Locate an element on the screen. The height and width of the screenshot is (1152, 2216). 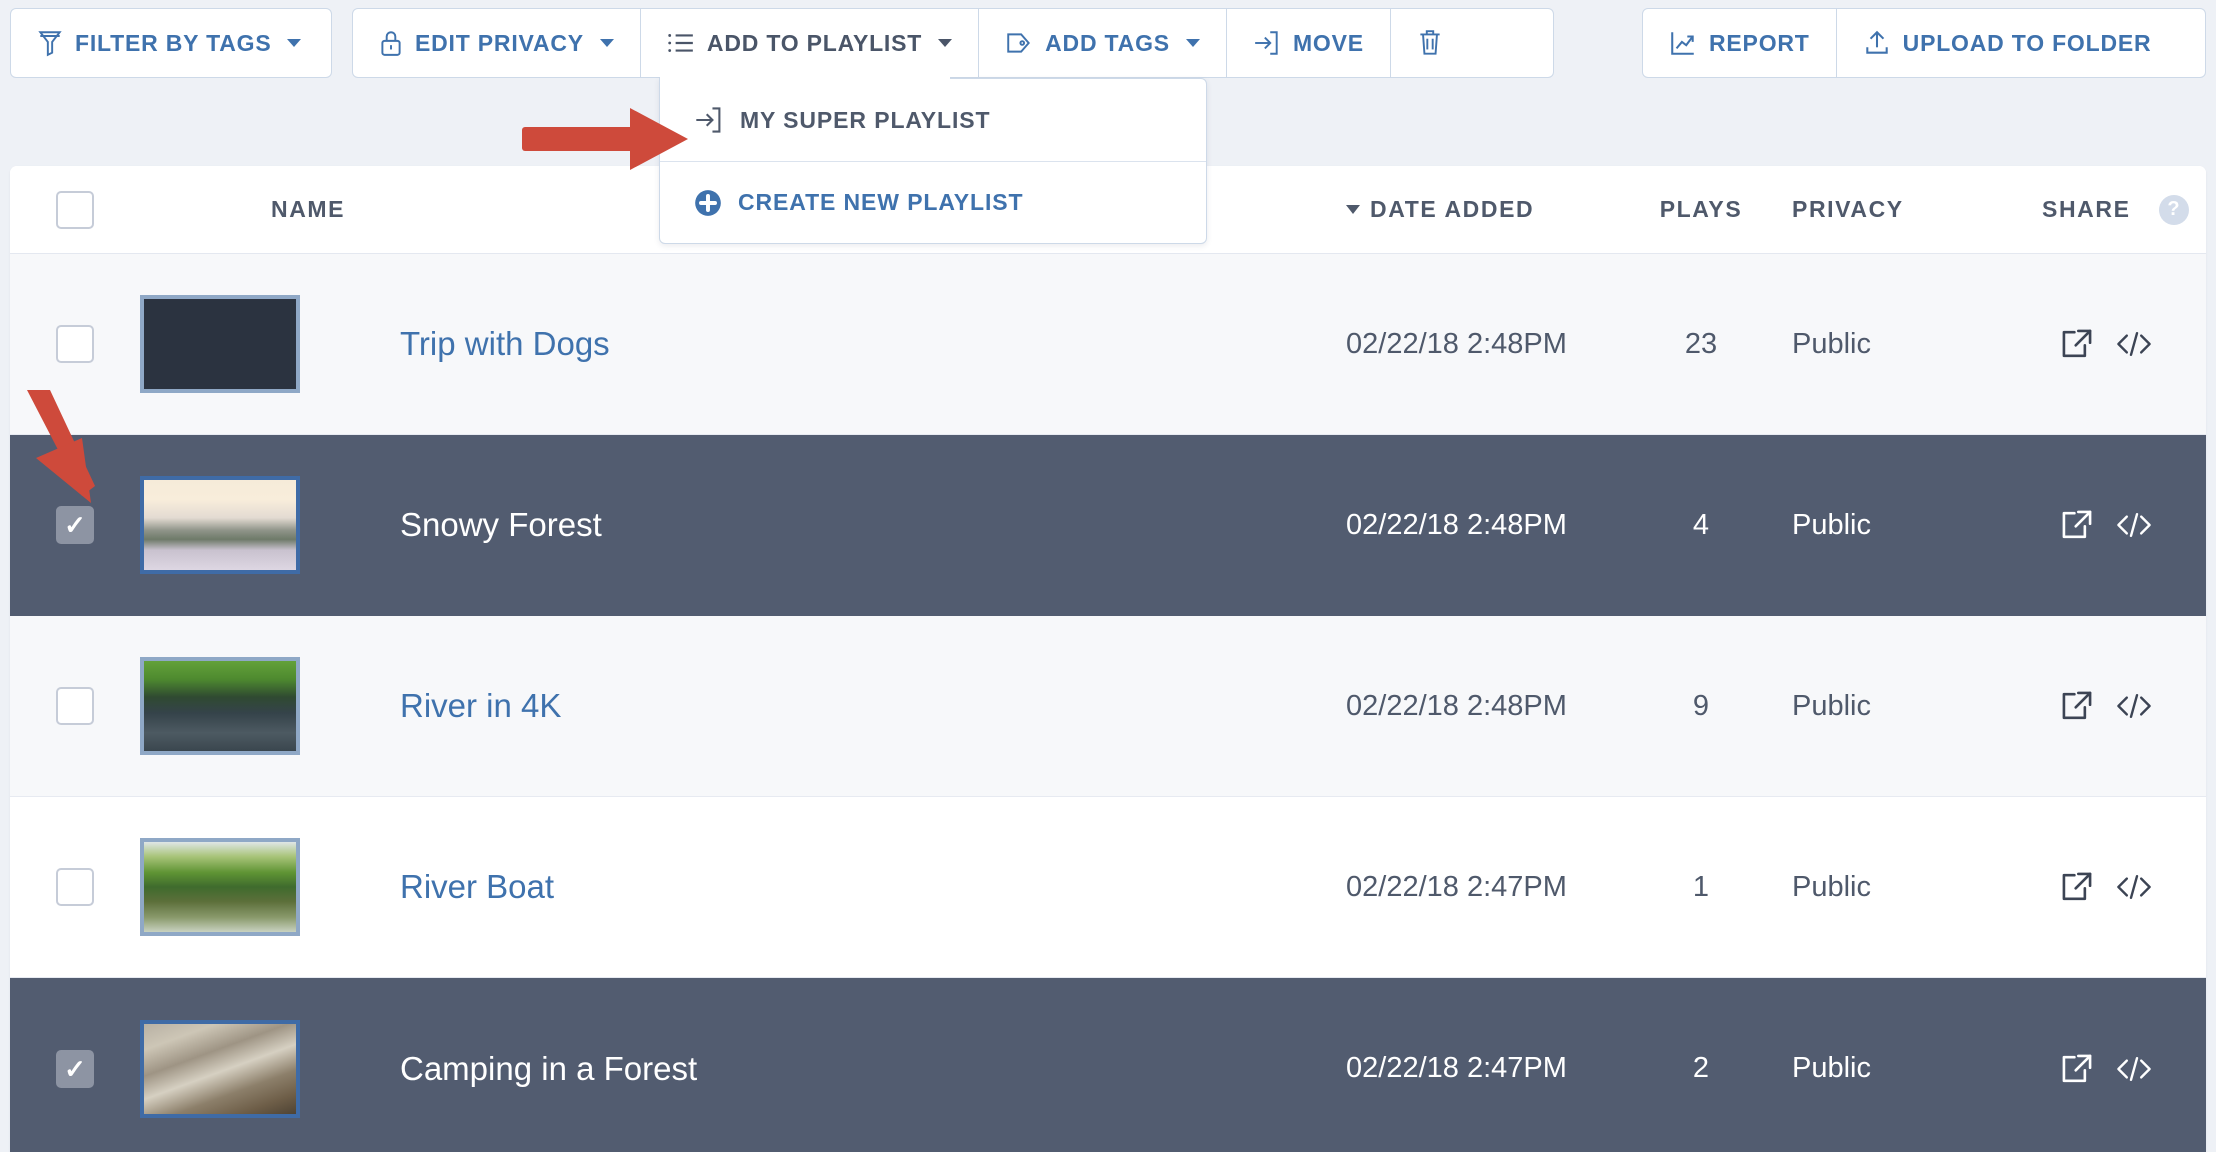
add-to-playlist-button: Add to Playlist is located at coordinates (809, 43).